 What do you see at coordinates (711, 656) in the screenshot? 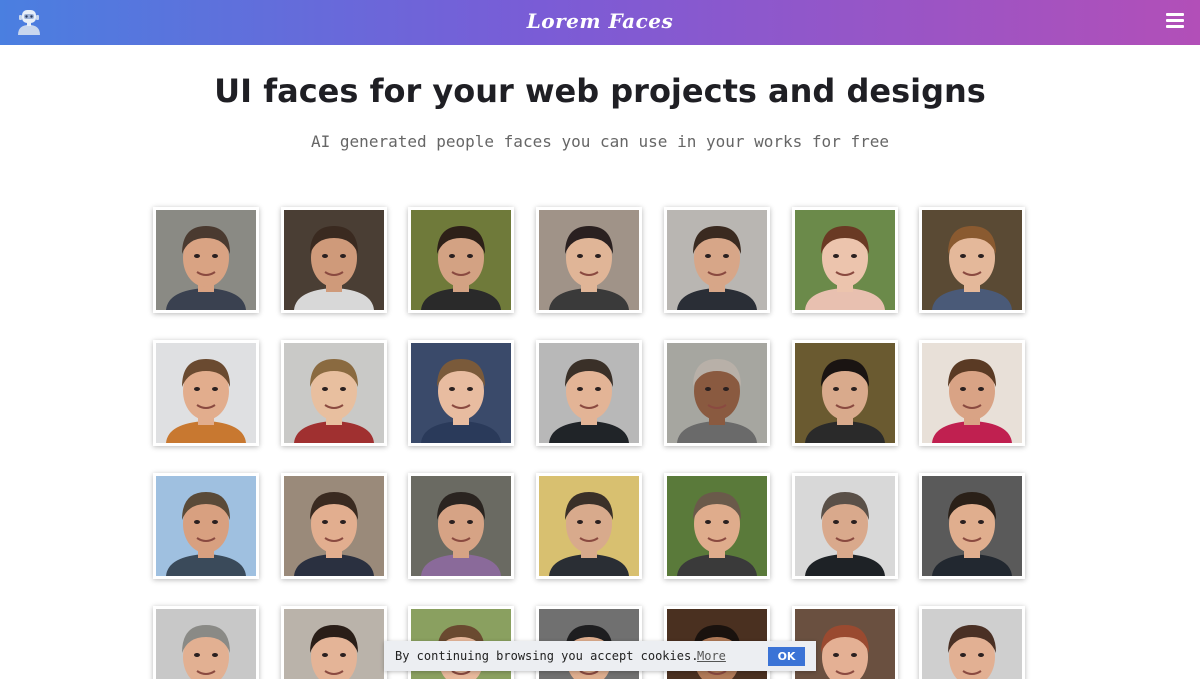
I see `cookie-more-link: More` at bounding box center [711, 656].